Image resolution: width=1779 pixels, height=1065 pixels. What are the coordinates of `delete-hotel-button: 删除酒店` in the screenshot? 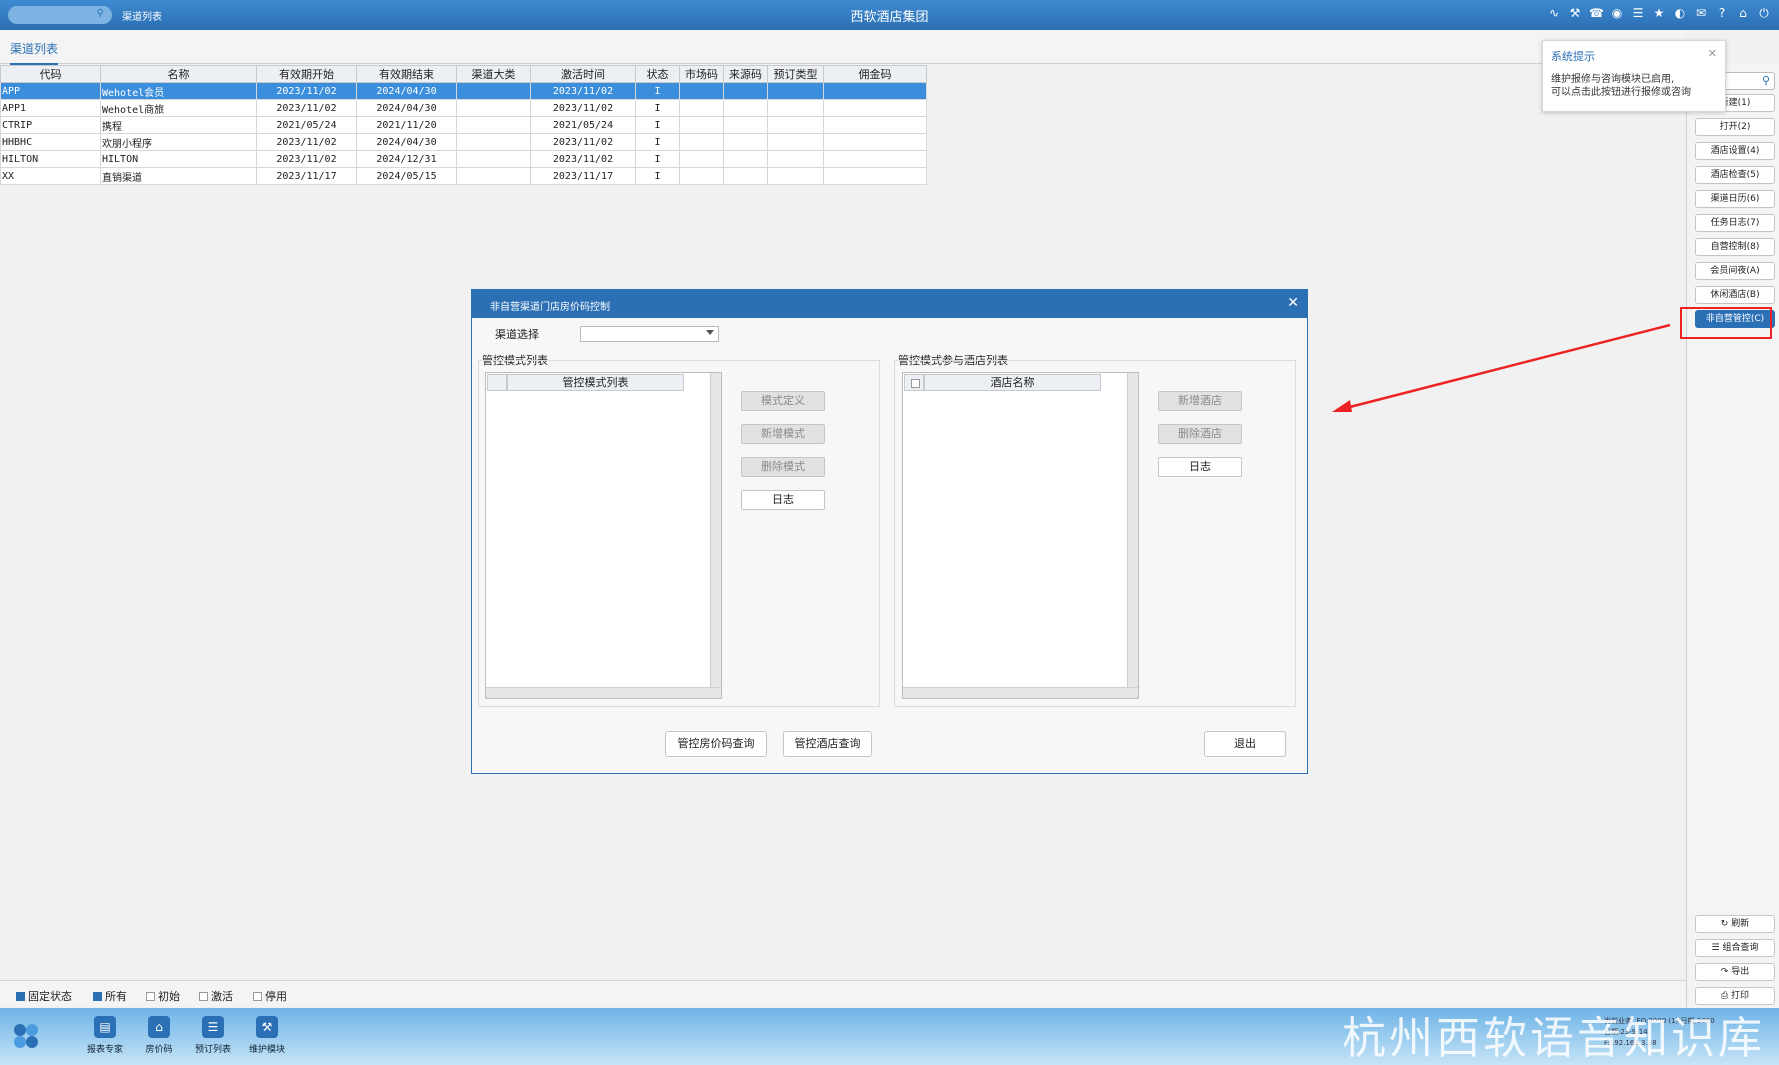 It's located at (1200, 434).